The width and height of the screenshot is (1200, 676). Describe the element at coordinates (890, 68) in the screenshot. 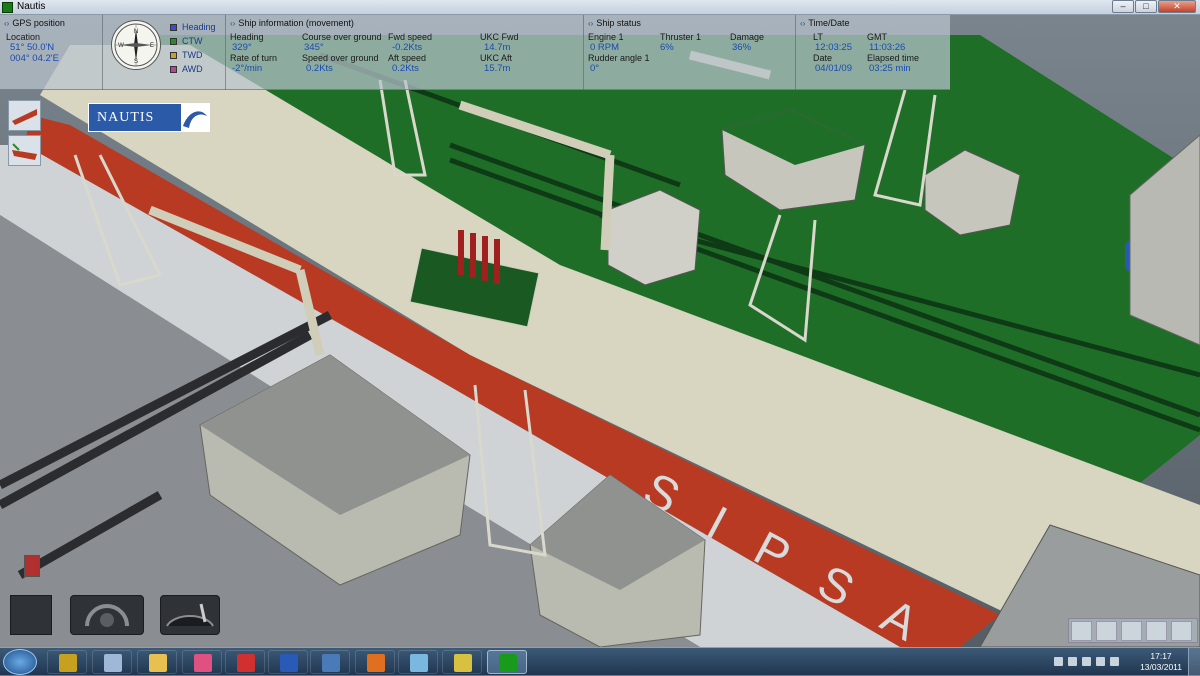

I see `elapsed-value: 03:25 min` at that location.